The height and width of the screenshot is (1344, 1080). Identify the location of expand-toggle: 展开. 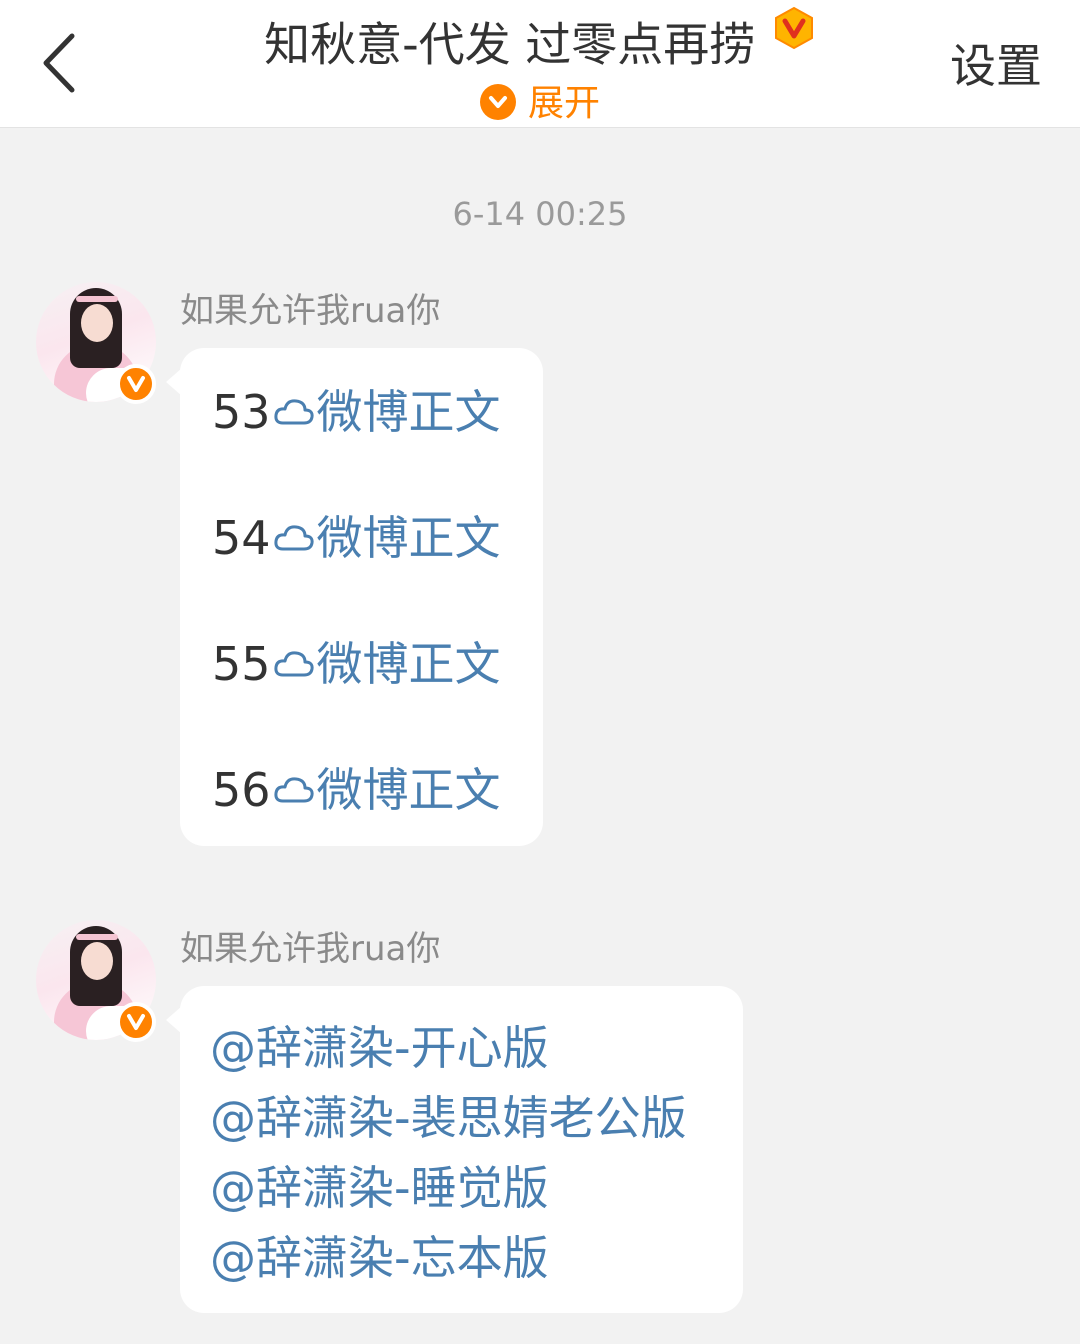
(540, 104).